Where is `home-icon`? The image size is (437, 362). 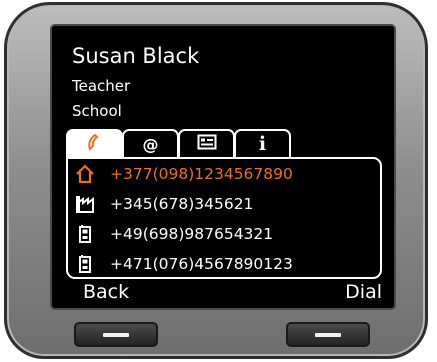
home-icon is located at coordinates (85, 174).